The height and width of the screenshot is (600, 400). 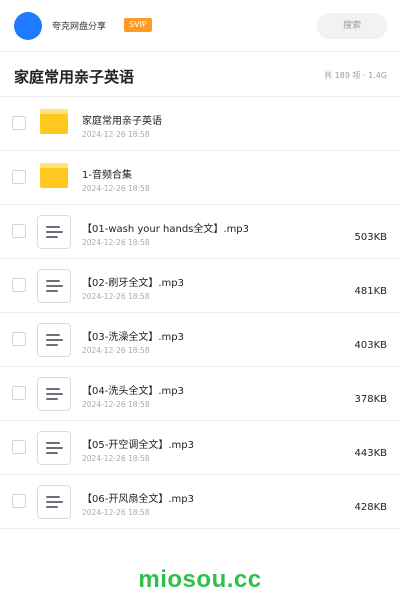 I want to click on item-name: 1-音频合集, so click(x=107, y=175).